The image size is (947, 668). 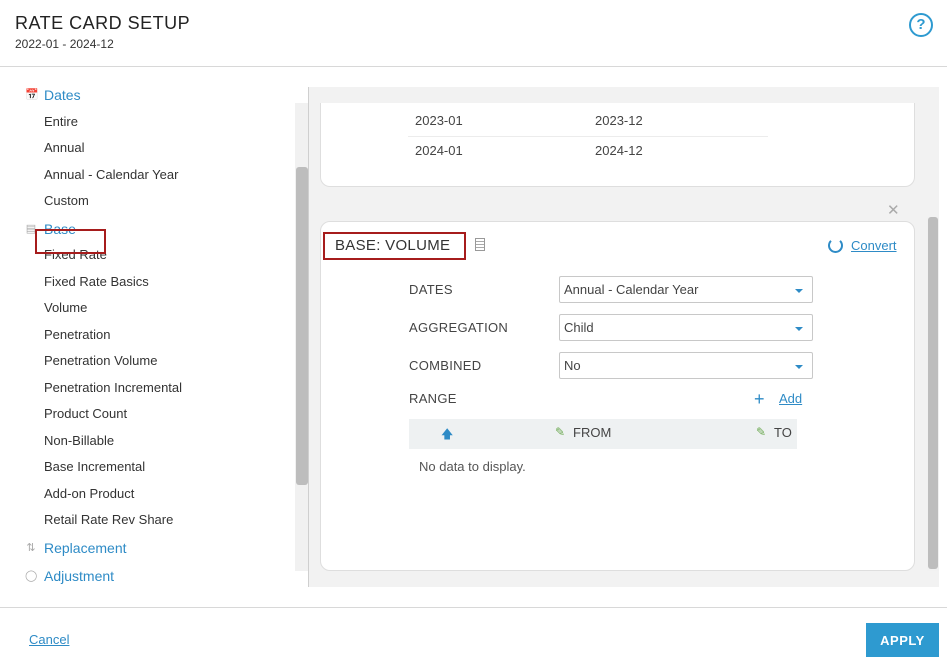 I want to click on dialog-header: RATE CARD SETUP 2022-01 - 2024-12 ?, so click(x=473, y=33).